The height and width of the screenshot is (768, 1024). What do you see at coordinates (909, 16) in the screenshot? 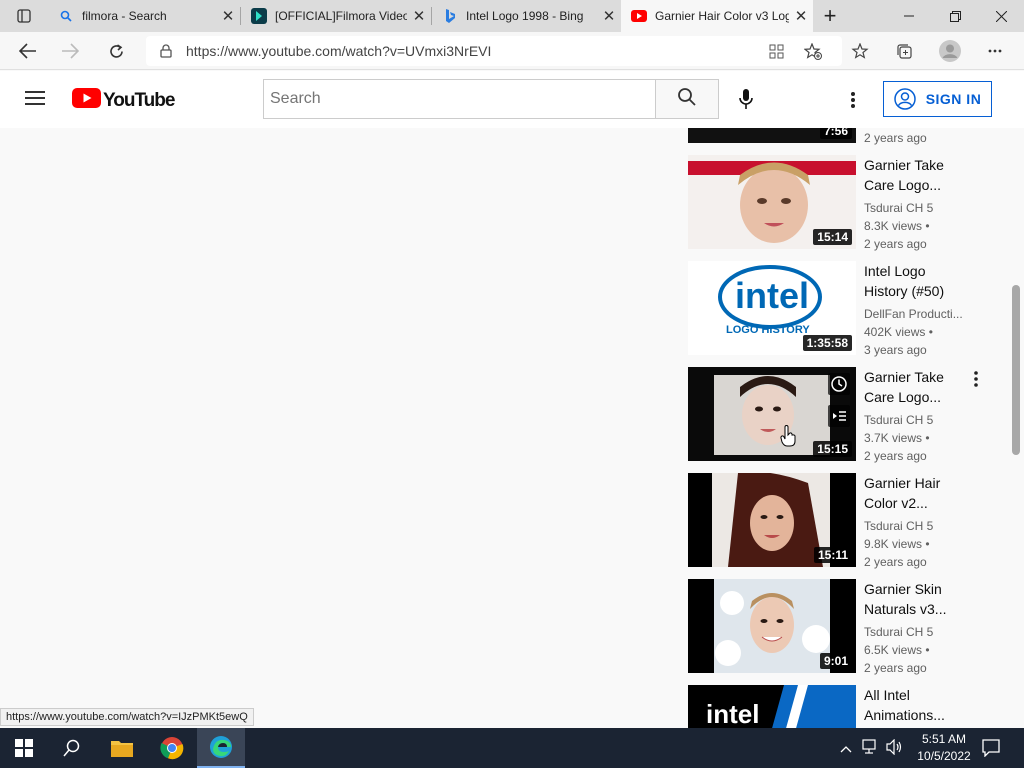
I see `minimize-icon` at bounding box center [909, 16].